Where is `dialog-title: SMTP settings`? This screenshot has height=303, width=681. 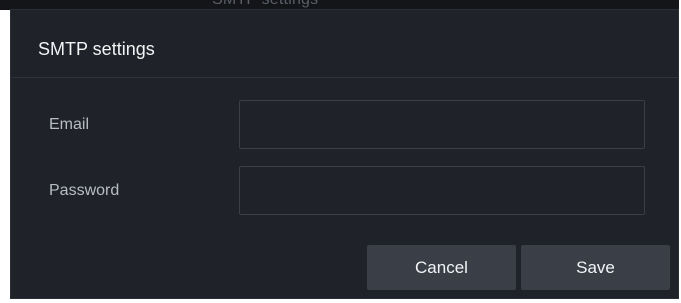
dialog-title: SMTP settings is located at coordinates (96, 49).